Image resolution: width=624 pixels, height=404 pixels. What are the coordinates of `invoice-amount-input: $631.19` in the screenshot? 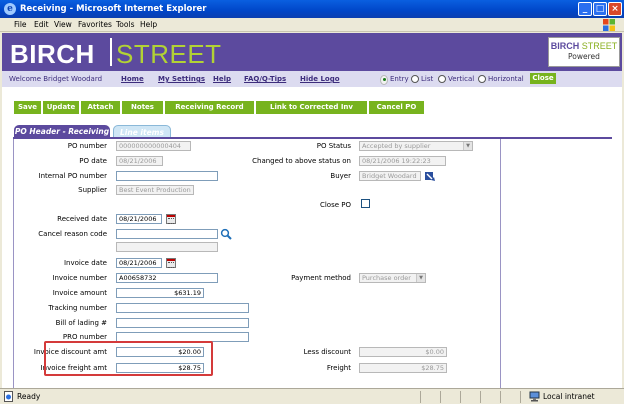 It's located at (160, 293).